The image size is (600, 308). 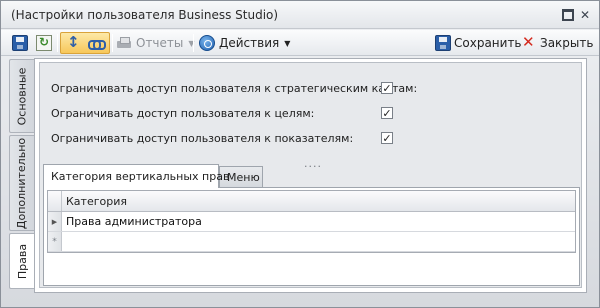 I want to click on chevron-down-icon: ▼, so click(x=287, y=43).